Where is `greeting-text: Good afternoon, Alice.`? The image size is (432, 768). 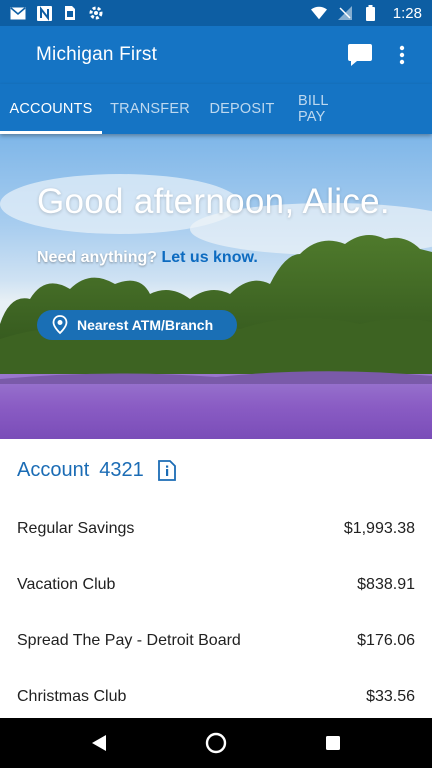 greeting-text: Good afternoon, Alice. is located at coordinates (213, 201).